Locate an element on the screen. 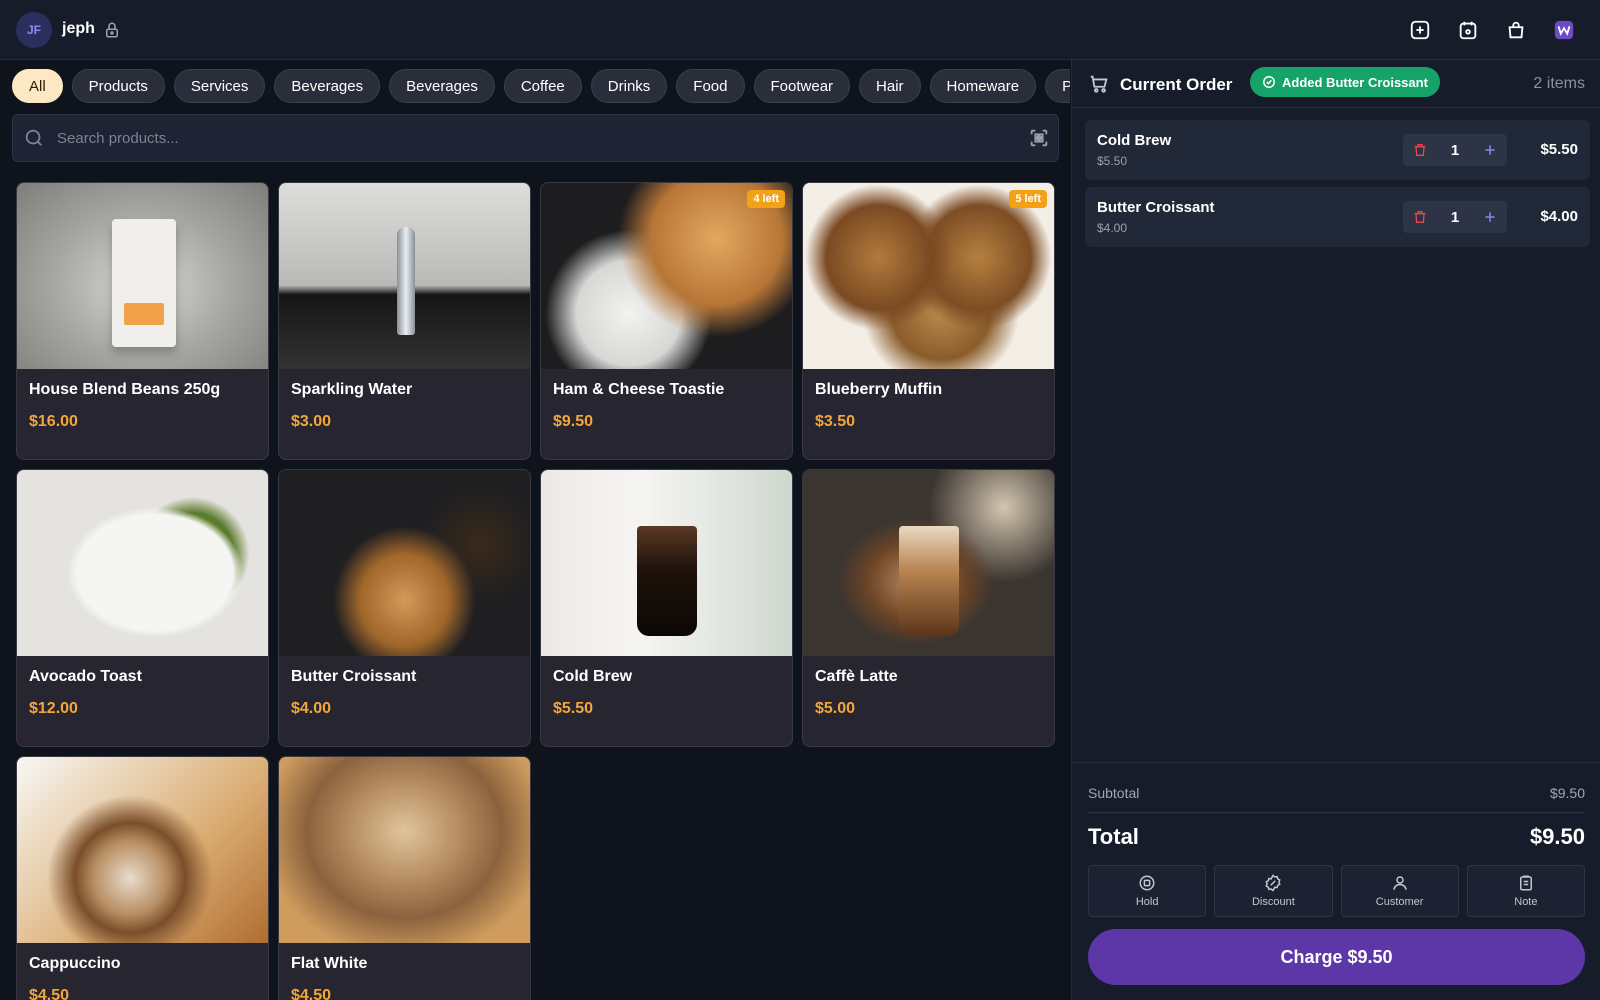 This screenshot has height=1000, width=1600. product-name: Sparkling Water is located at coordinates (352, 389).